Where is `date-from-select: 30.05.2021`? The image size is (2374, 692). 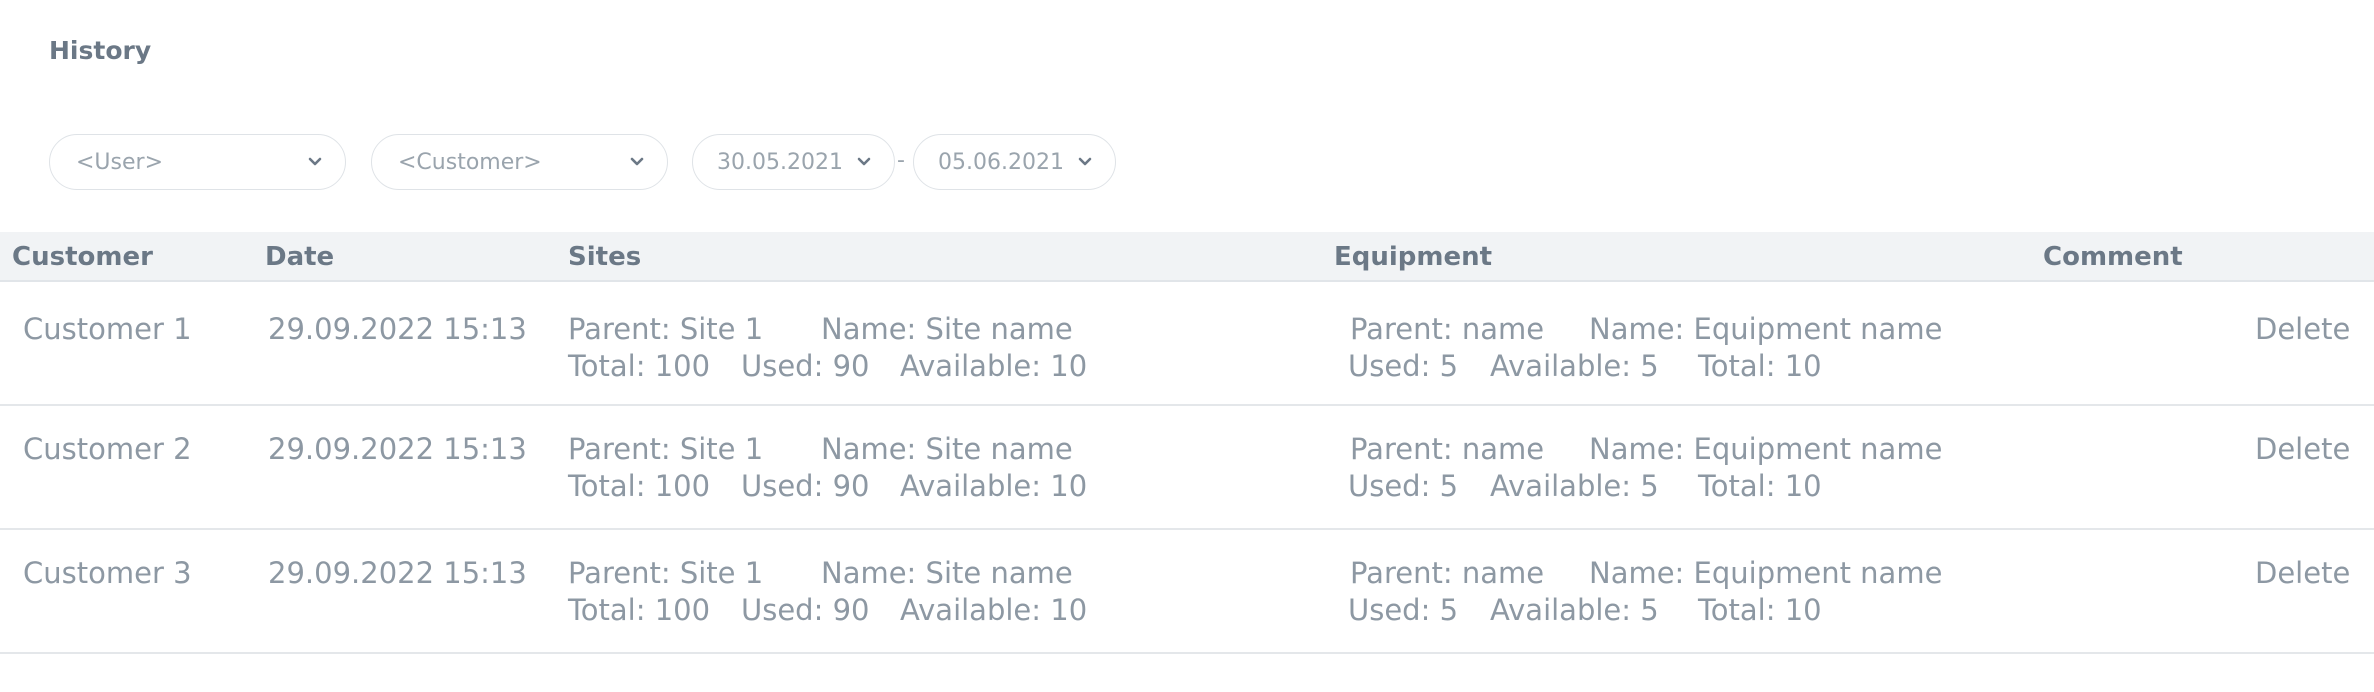
date-from-select: 30.05.2021 is located at coordinates (793, 162).